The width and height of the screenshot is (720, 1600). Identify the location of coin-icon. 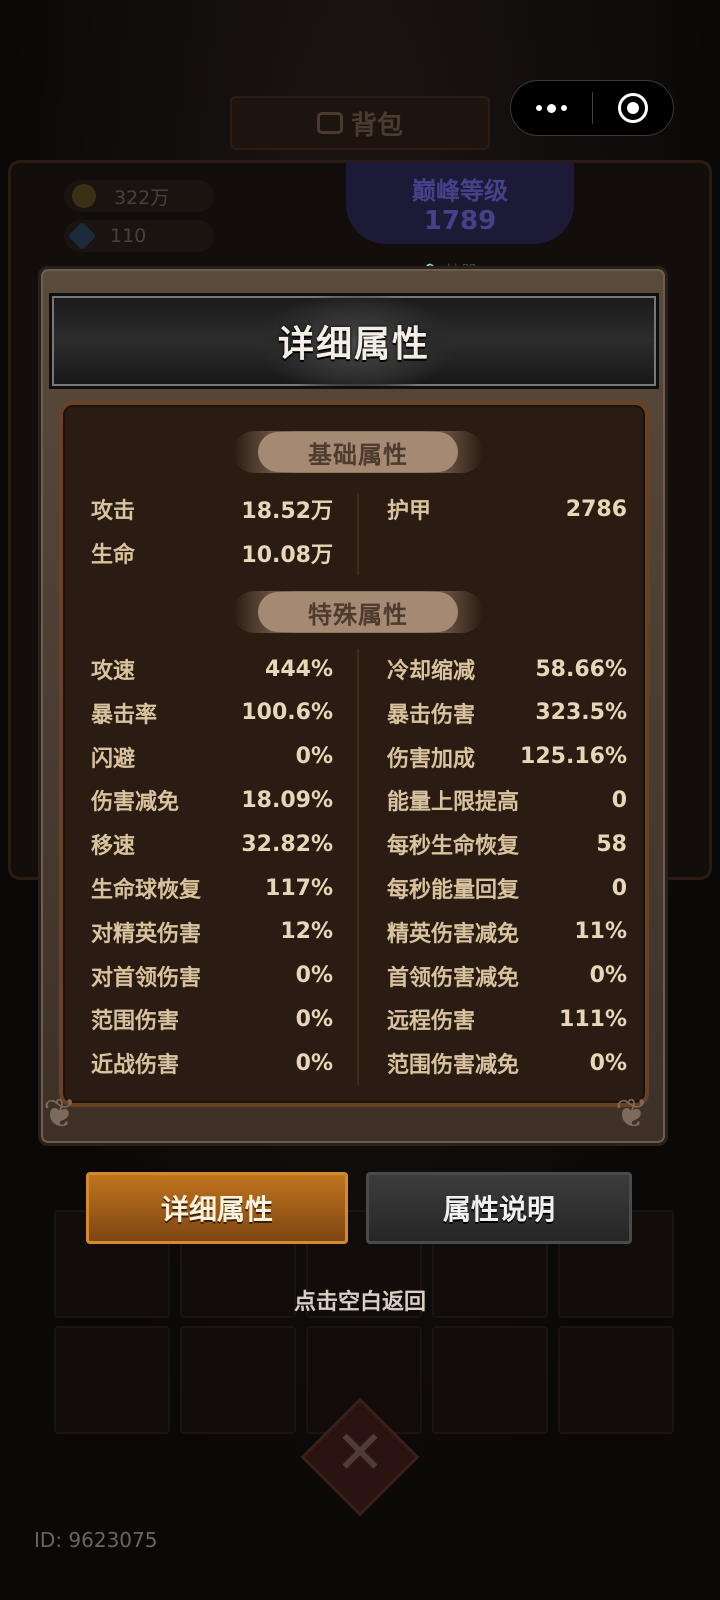
(84, 196).